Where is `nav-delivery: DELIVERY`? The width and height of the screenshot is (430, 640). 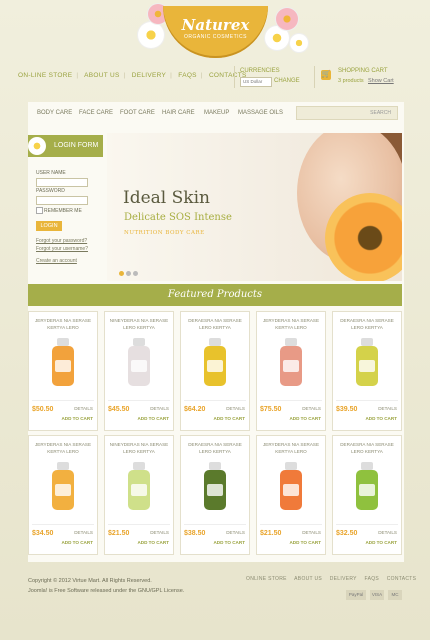 nav-delivery: DELIVERY is located at coordinates (149, 75).